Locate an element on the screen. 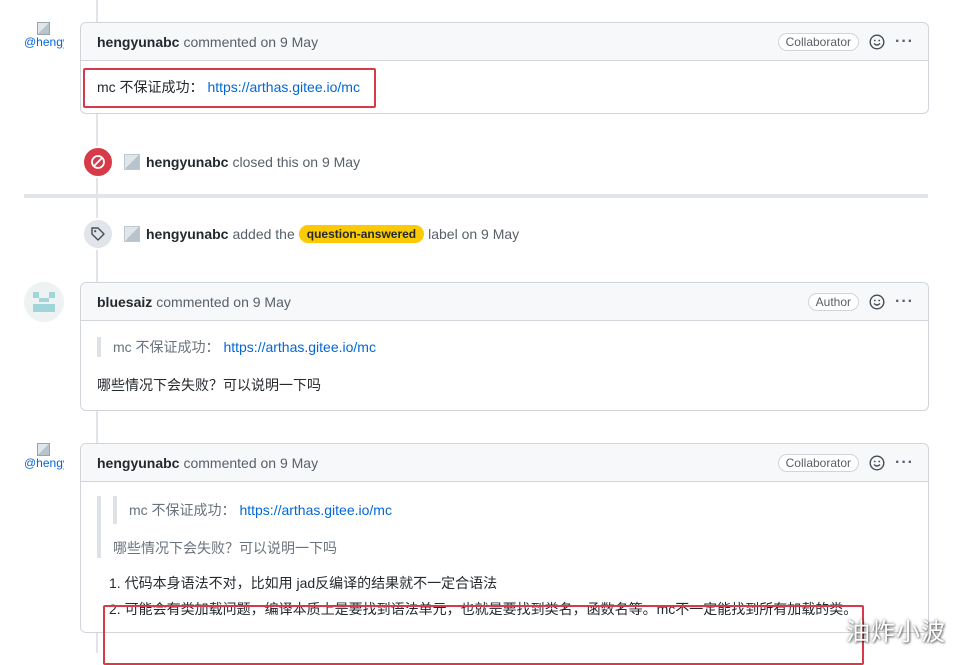  role-badge: Author is located at coordinates (833, 302).